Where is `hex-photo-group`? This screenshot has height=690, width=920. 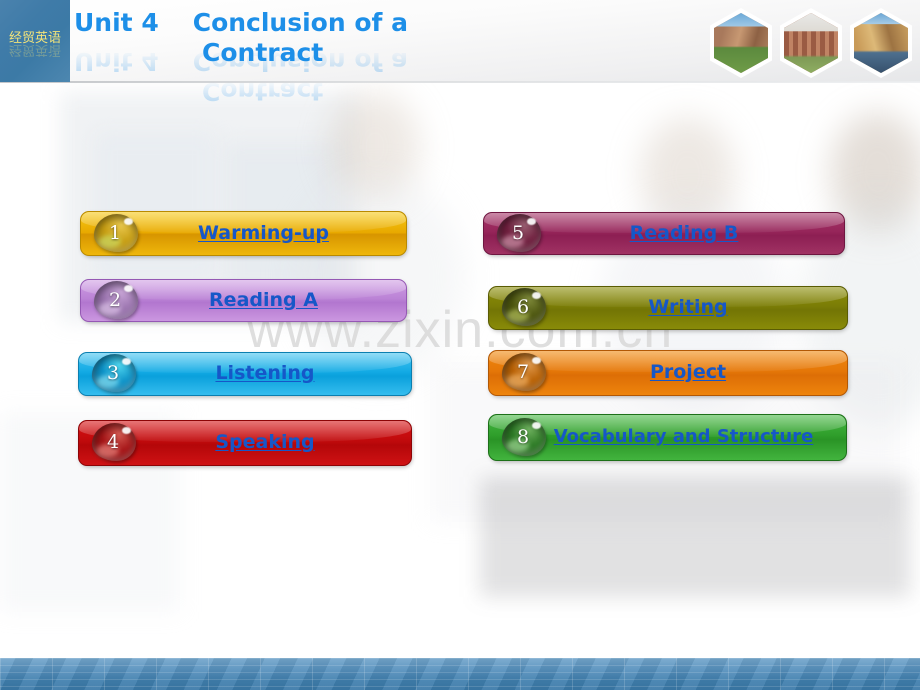 hex-photo-group is located at coordinates (811, 42).